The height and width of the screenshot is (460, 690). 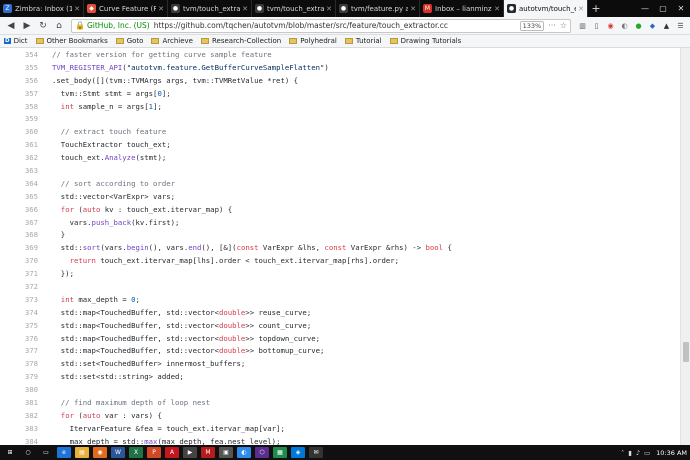 What do you see at coordinates (126, 8) in the screenshot?
I see `tab-1: ◆Curve Feature (Relati✕` at bounding box center [126, 8].